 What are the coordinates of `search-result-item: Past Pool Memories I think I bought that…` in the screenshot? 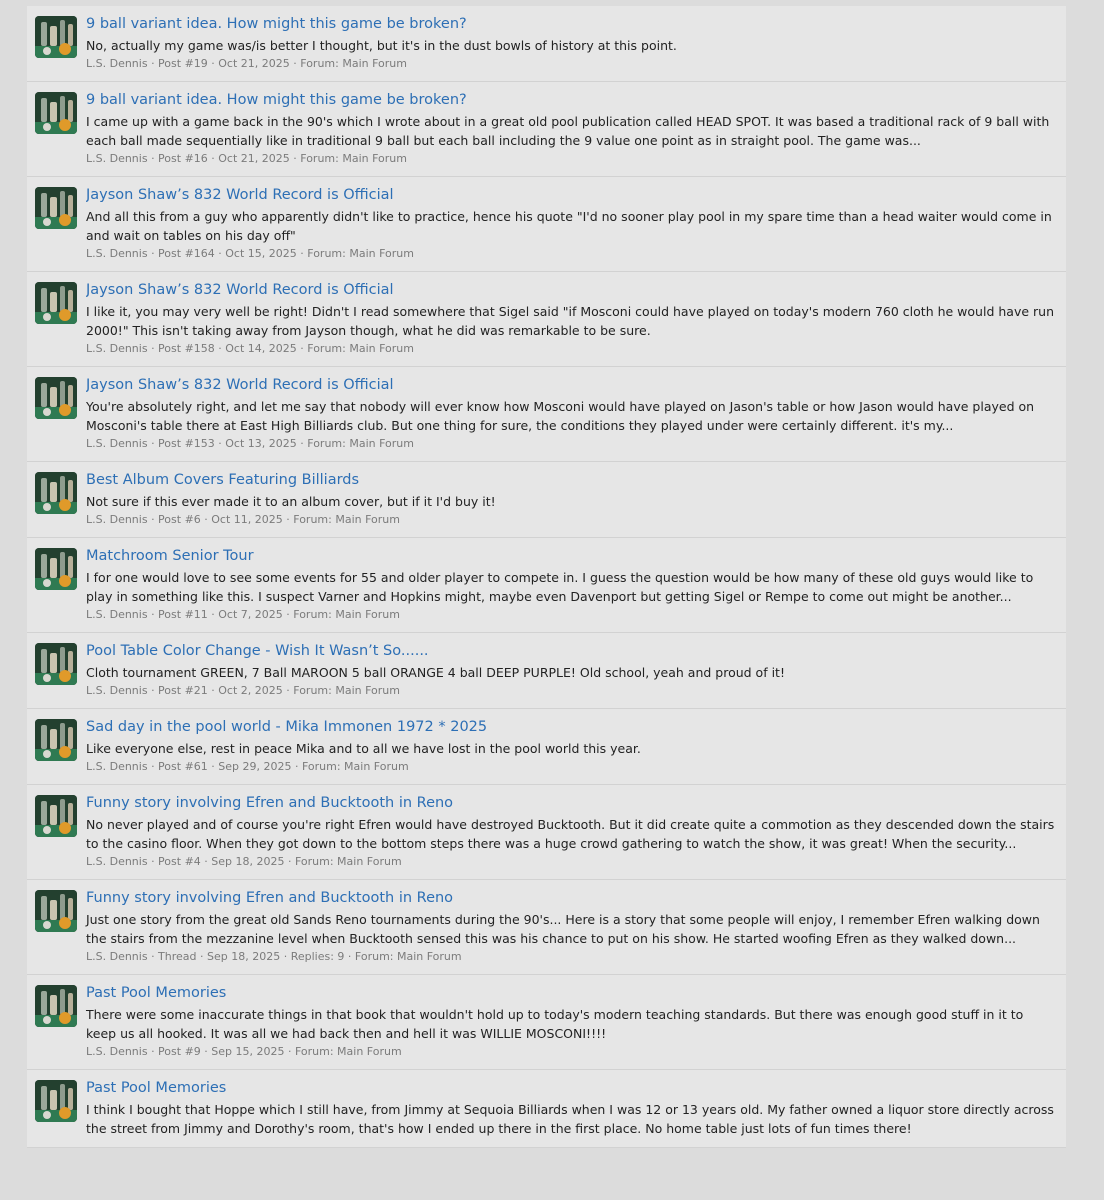 It's located at (546, 1109).